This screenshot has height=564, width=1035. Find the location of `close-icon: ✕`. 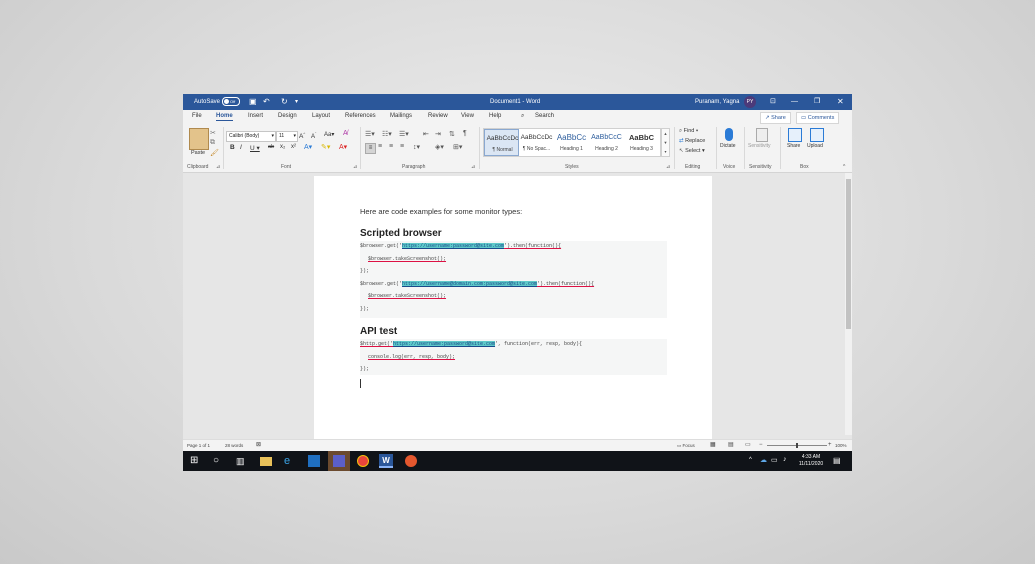

close-icon: ✕ is located at coordinates (840, 102).